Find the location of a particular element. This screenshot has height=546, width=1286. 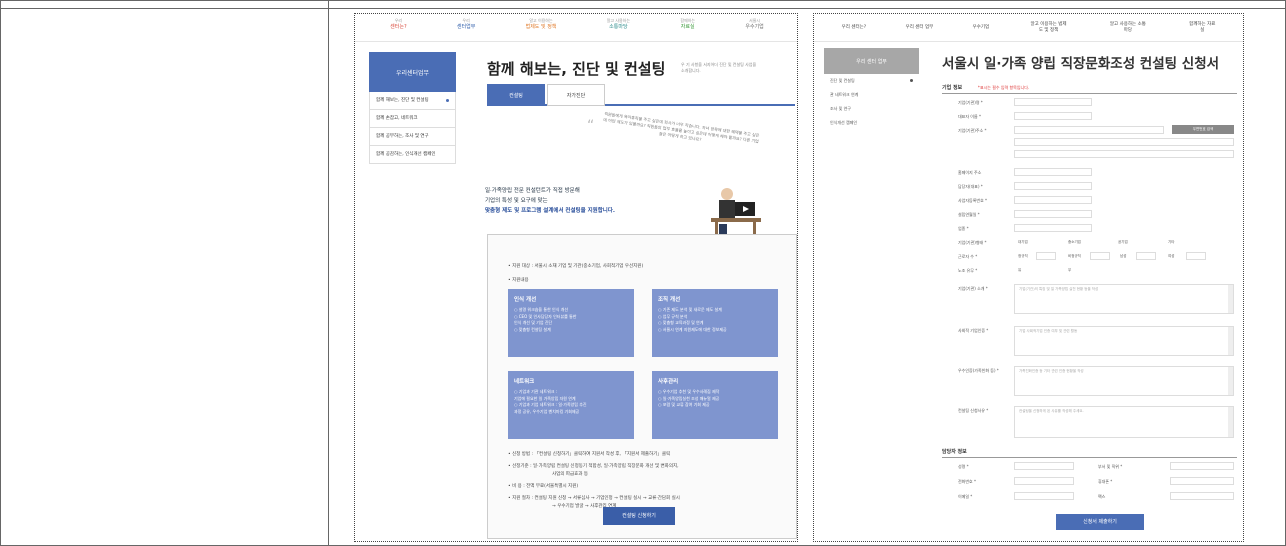

apply-consulting-button: 컨설팅 신청하기 is located at coordinates (639, 516).